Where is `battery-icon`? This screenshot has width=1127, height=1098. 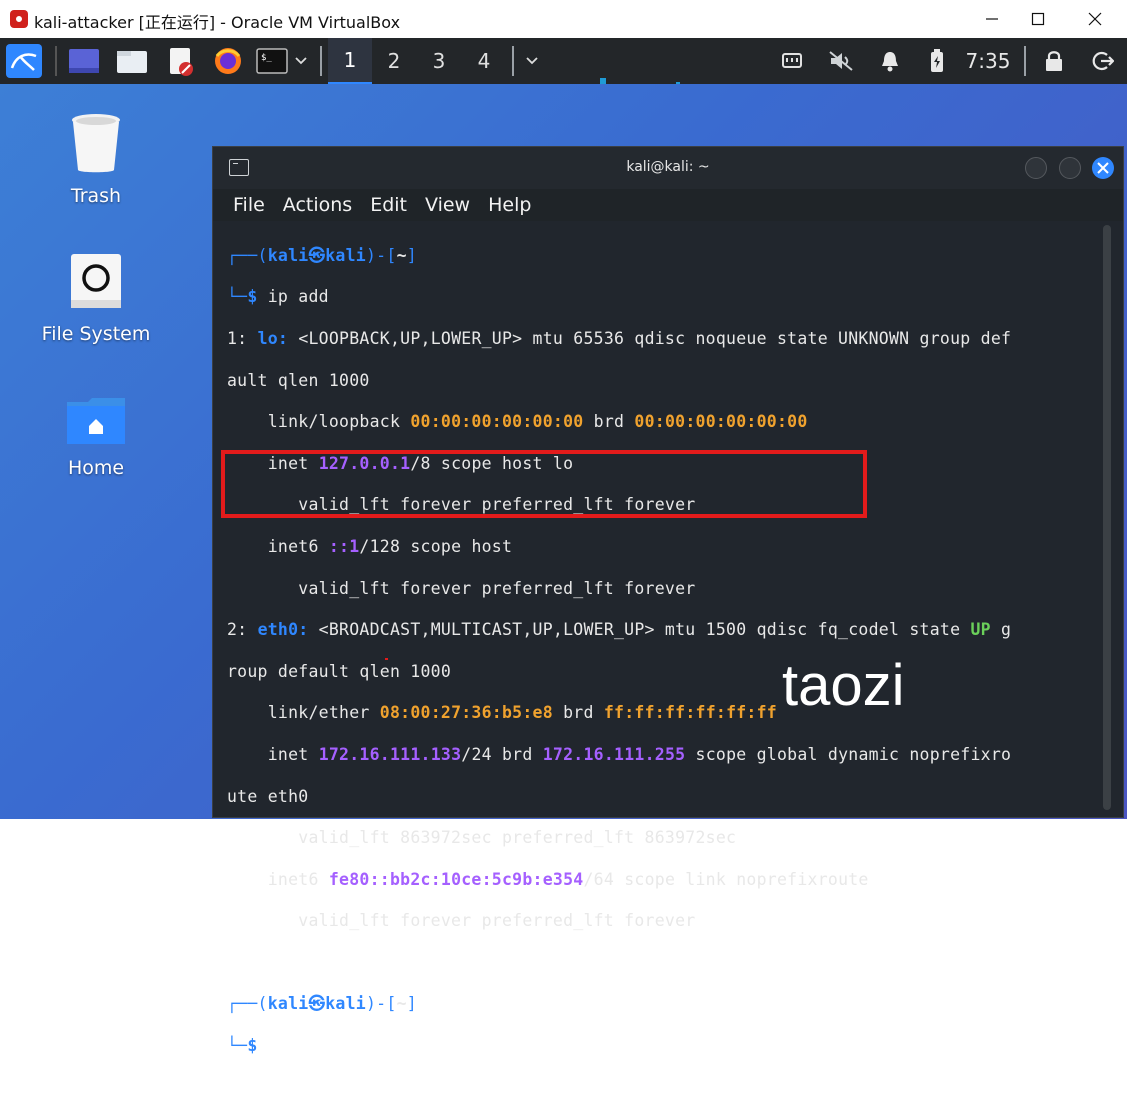 battery-icon is located at coordinates (937, 60).